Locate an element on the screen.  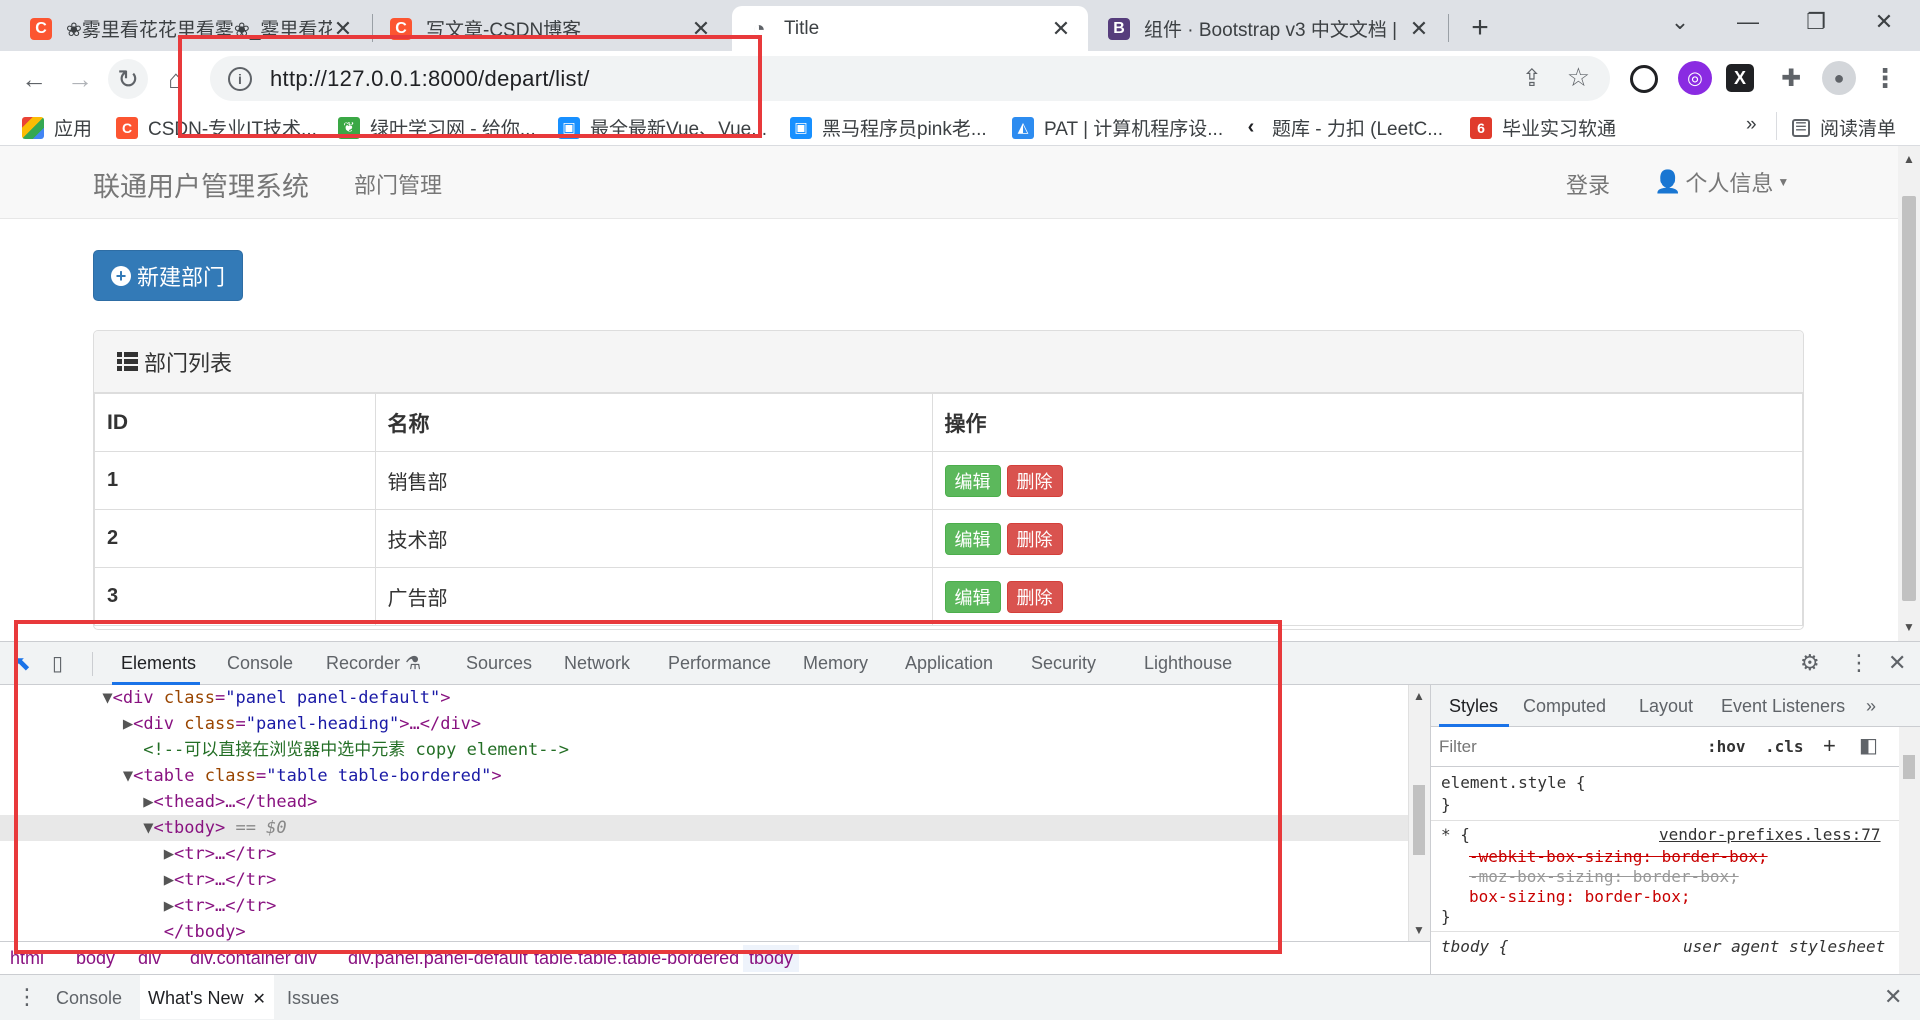
tab-security: Security is located at coordinates (1063, 663).